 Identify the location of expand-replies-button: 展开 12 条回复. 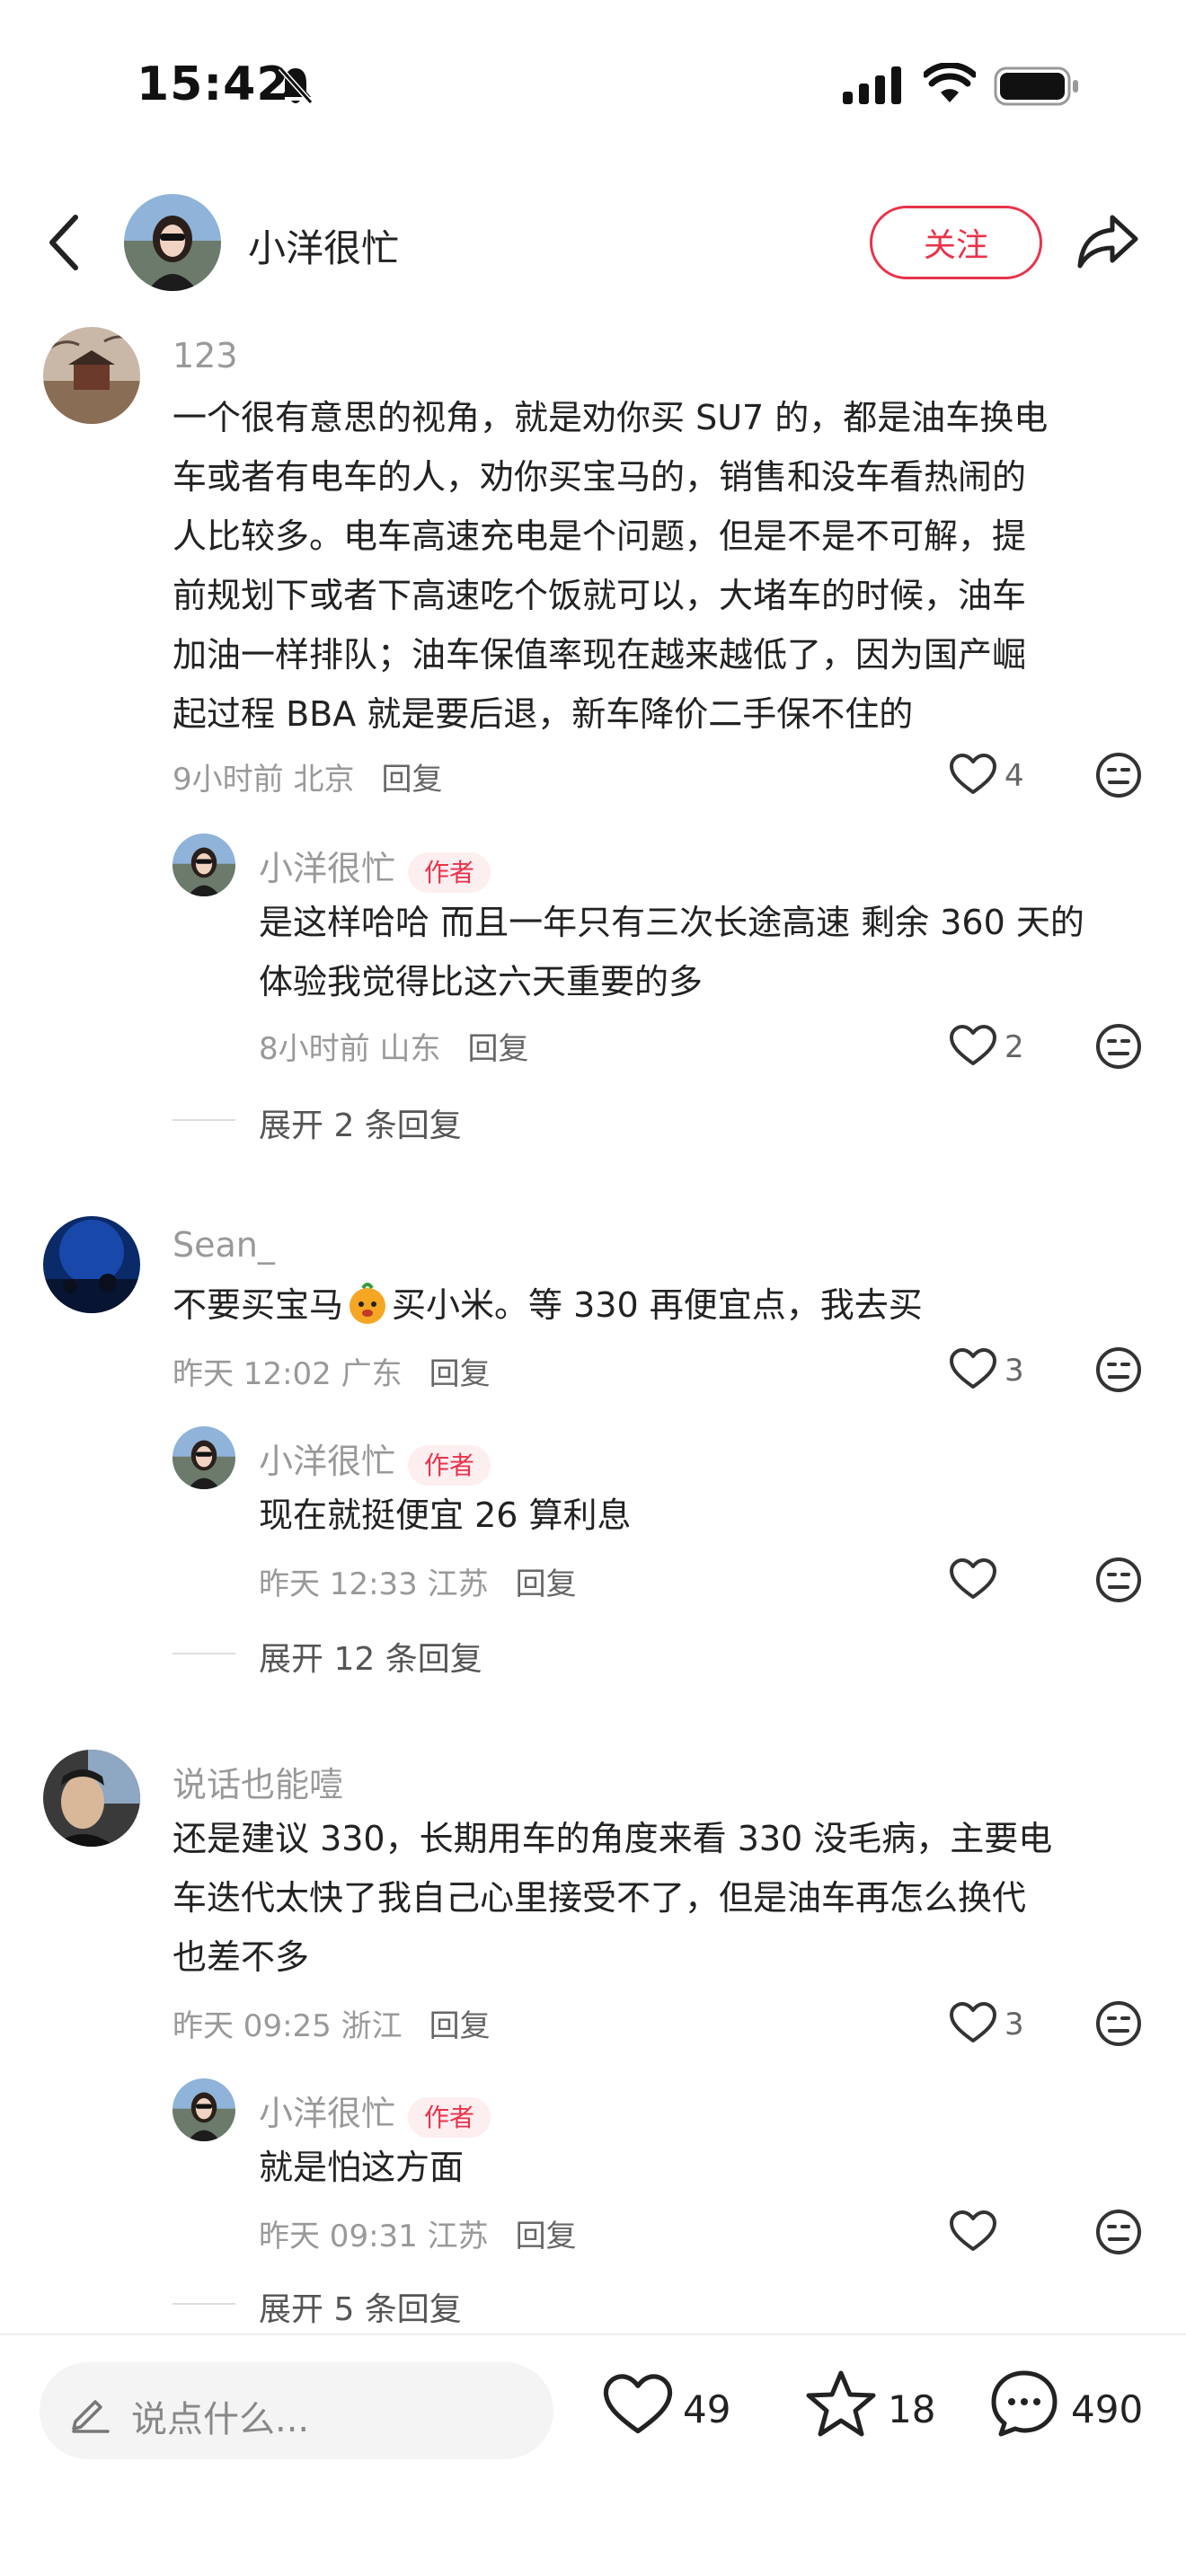
(370, 1656).